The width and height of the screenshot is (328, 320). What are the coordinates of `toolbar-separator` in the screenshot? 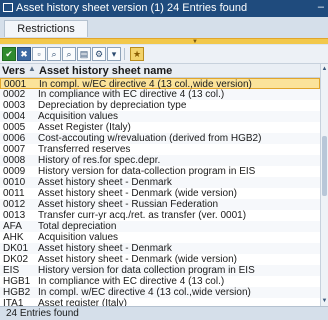 It's located at (124, 54).